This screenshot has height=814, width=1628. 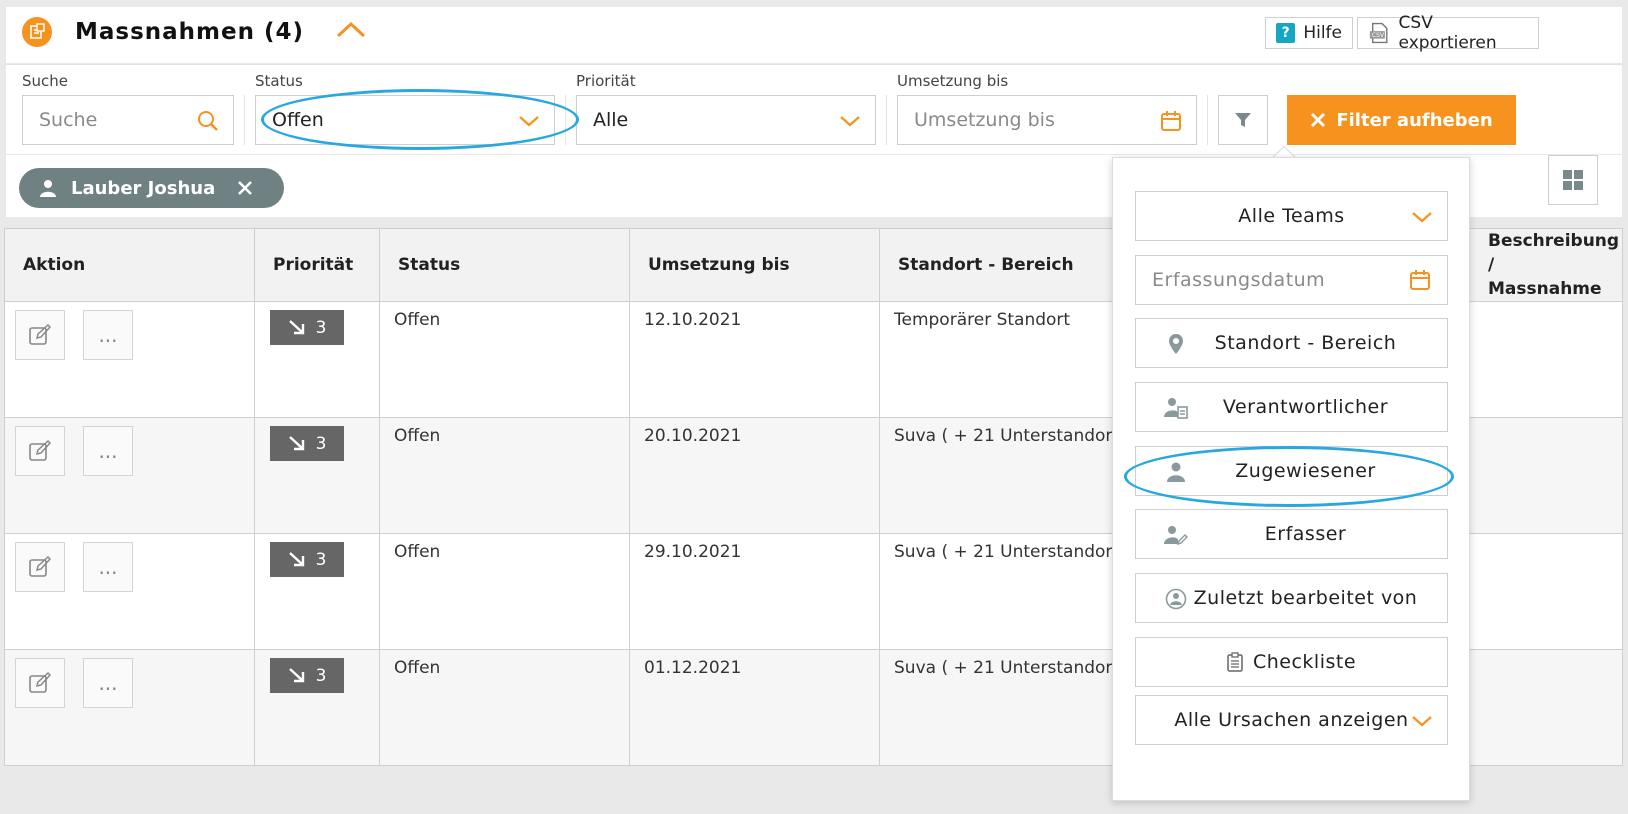 What do you see at coordinates (405, 120) in the screenshot?
I see `status-select: Offen` at bounding box center [405, 120].